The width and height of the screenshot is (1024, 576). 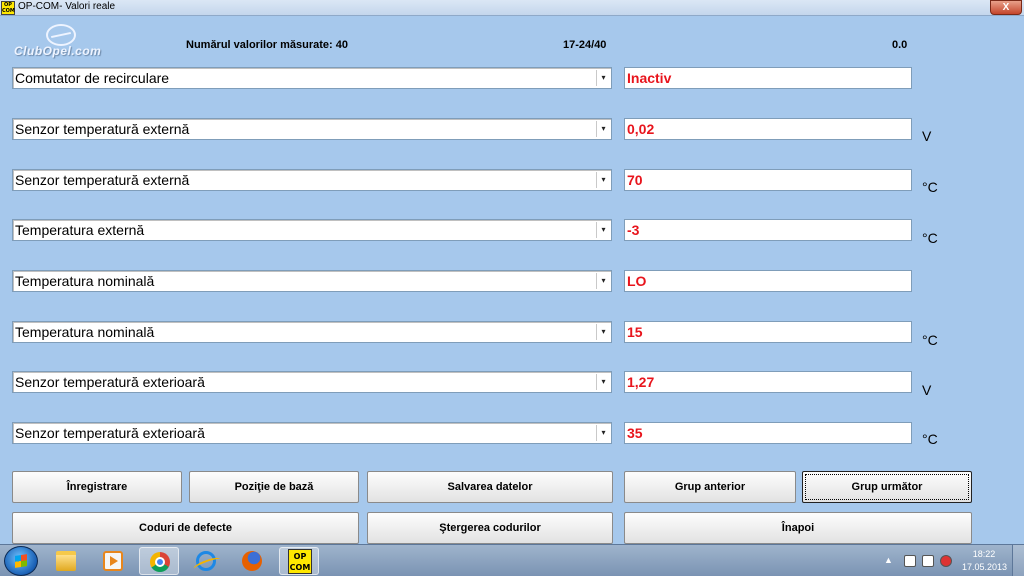 I want to click on parameter-select-3: Senzor temperatură externă ▾, so click(x=312, y=180).